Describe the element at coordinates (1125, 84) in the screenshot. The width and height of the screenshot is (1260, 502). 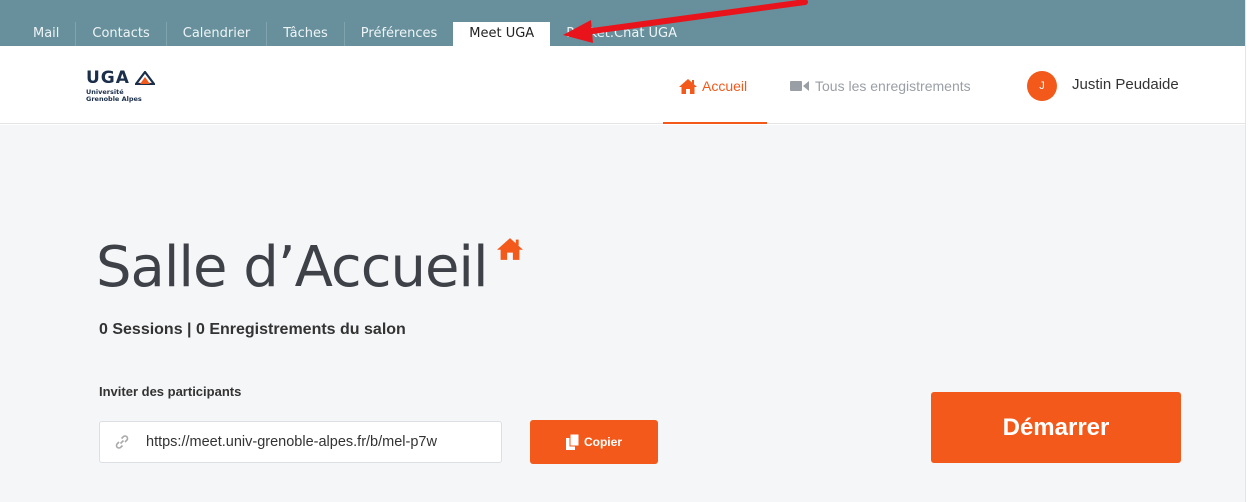
I see `user-name: Justin Peudaide` at that location.